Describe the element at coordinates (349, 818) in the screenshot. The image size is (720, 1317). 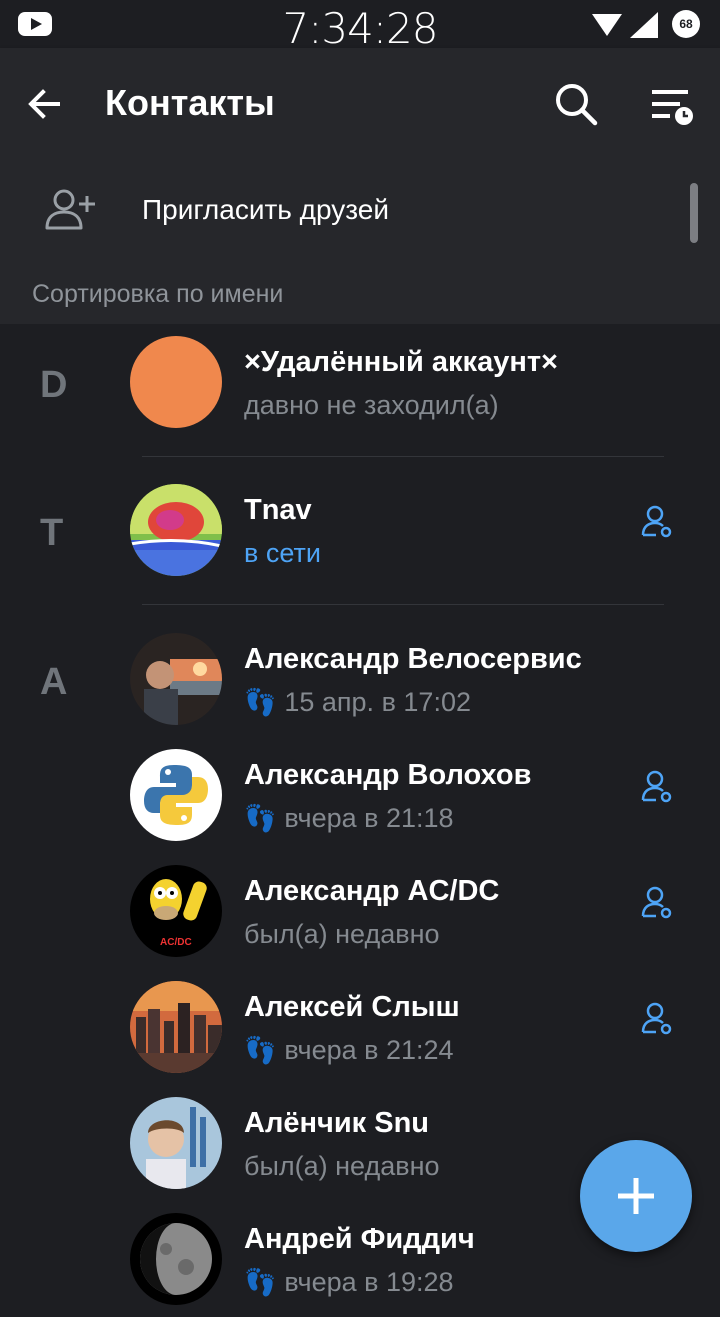
I see `contact-status: 👣 вчера в 21:18` at that location.